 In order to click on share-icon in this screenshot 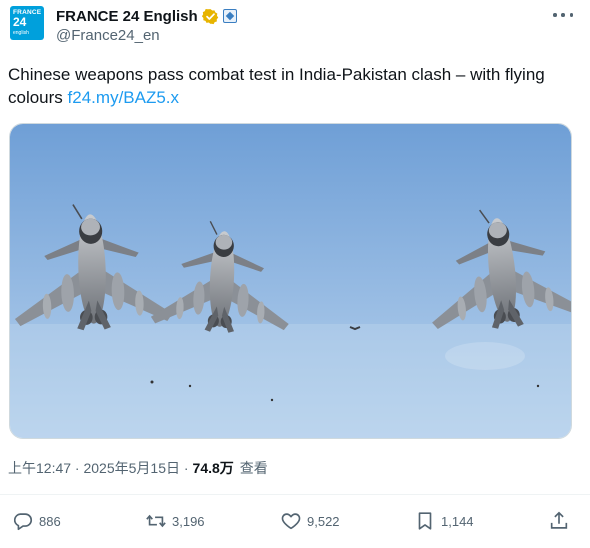, I will do `click(559, 520)`.